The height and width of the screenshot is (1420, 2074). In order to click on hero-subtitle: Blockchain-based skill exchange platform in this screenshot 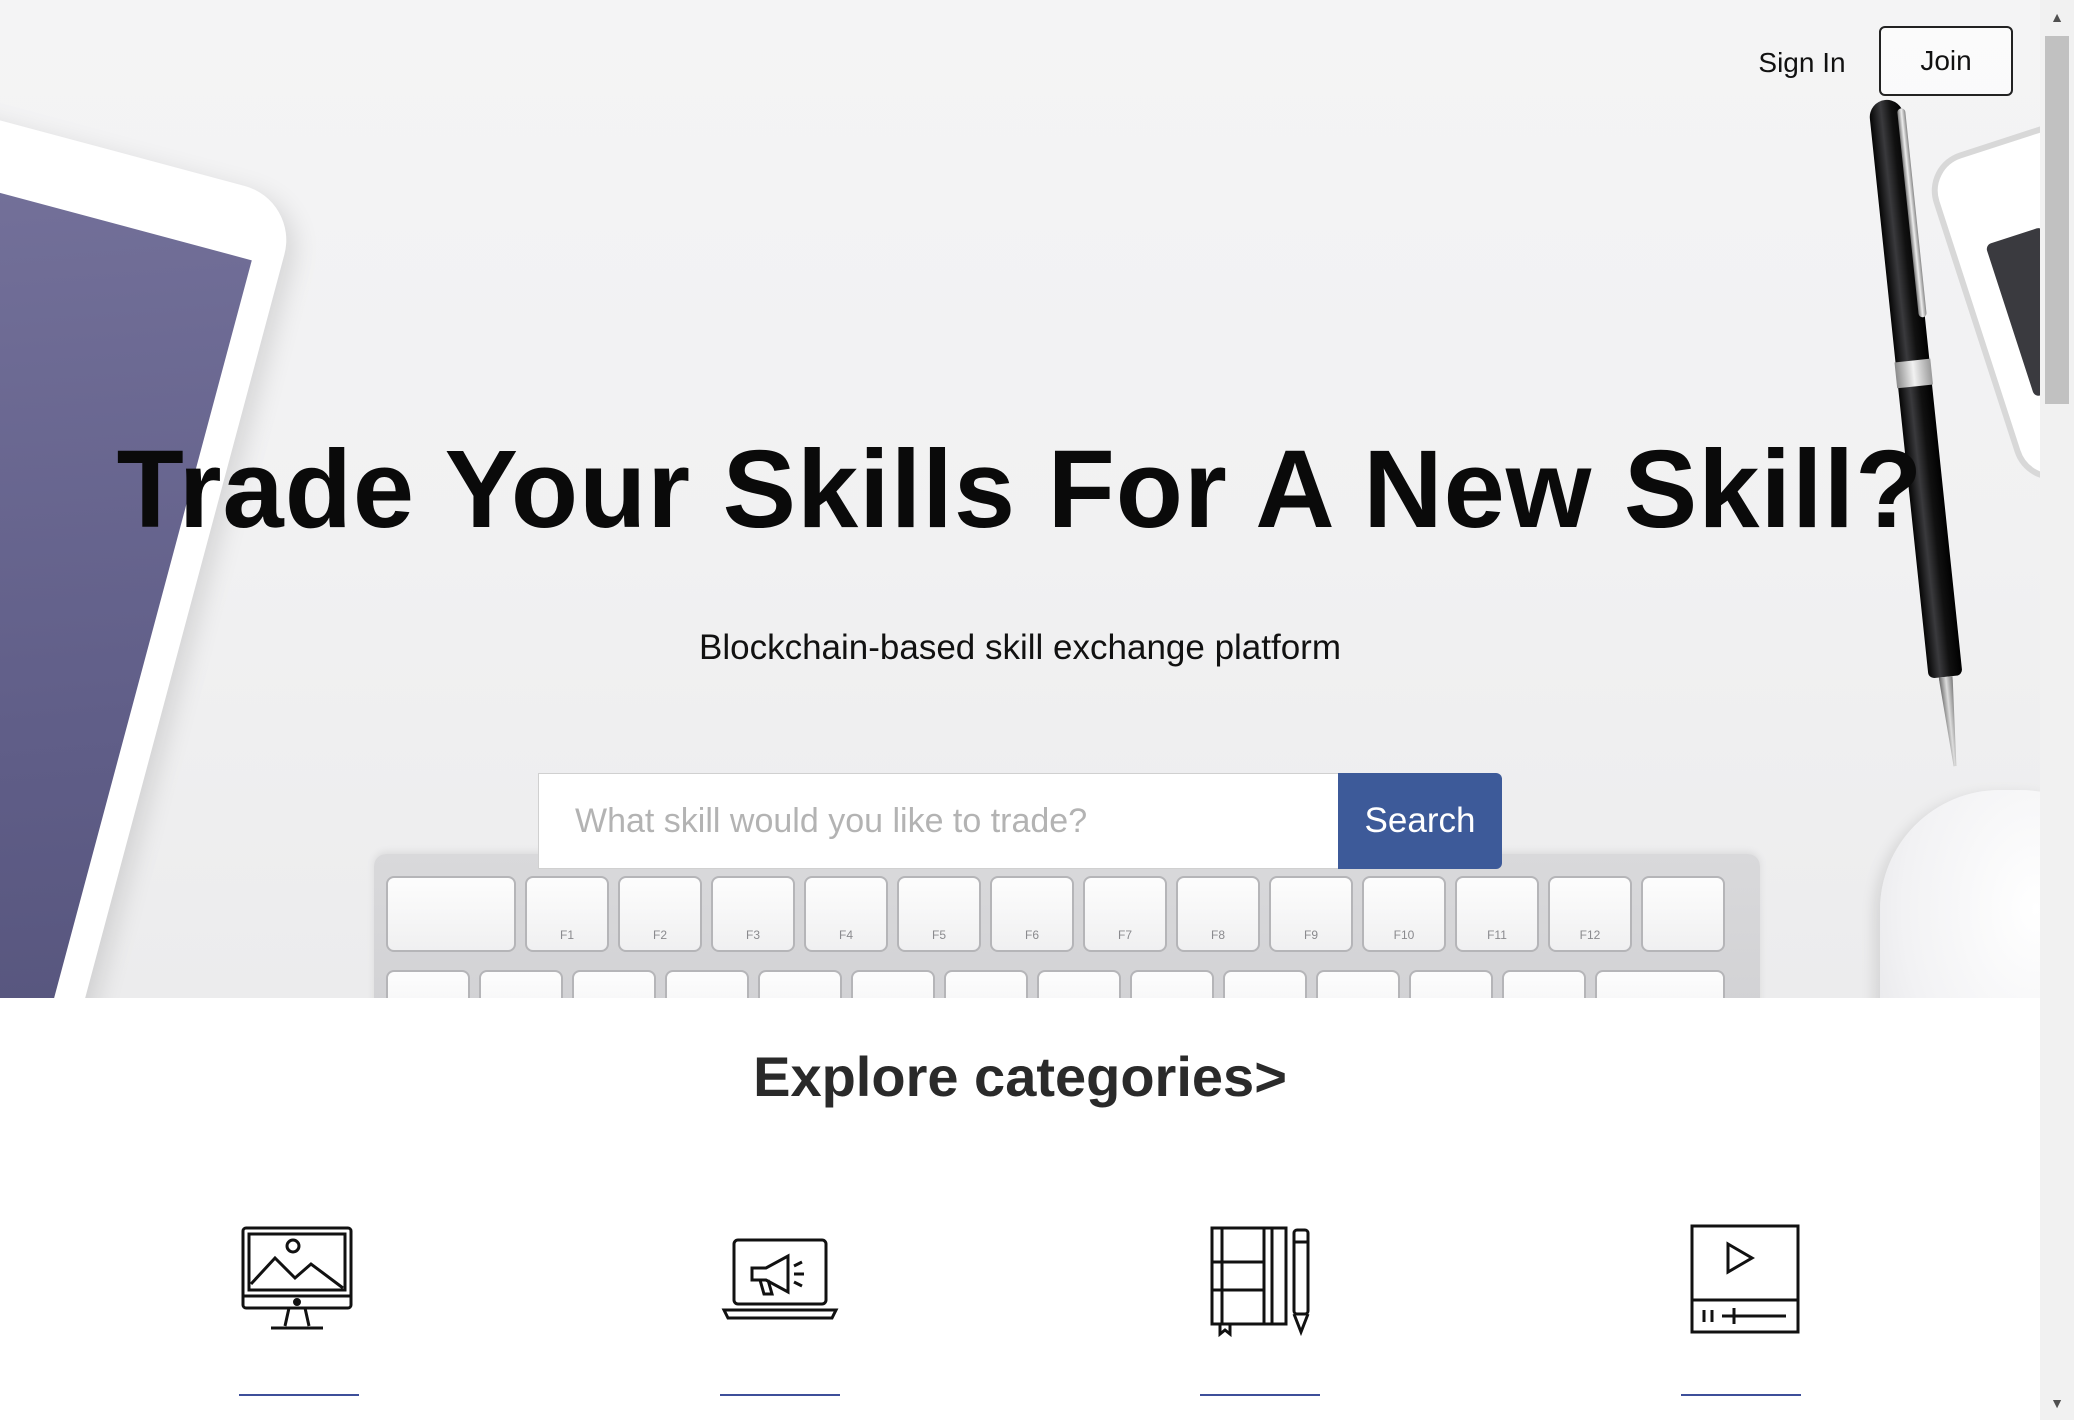, I will do `click(1020, 647)`.